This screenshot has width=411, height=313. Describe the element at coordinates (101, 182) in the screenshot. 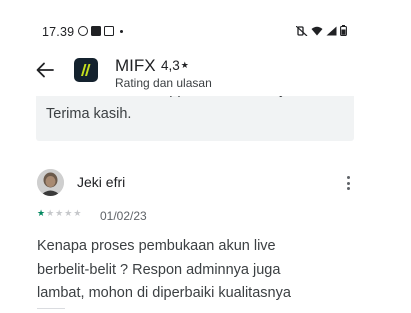

I see `reviewer-name: Jeki efri` at that location.